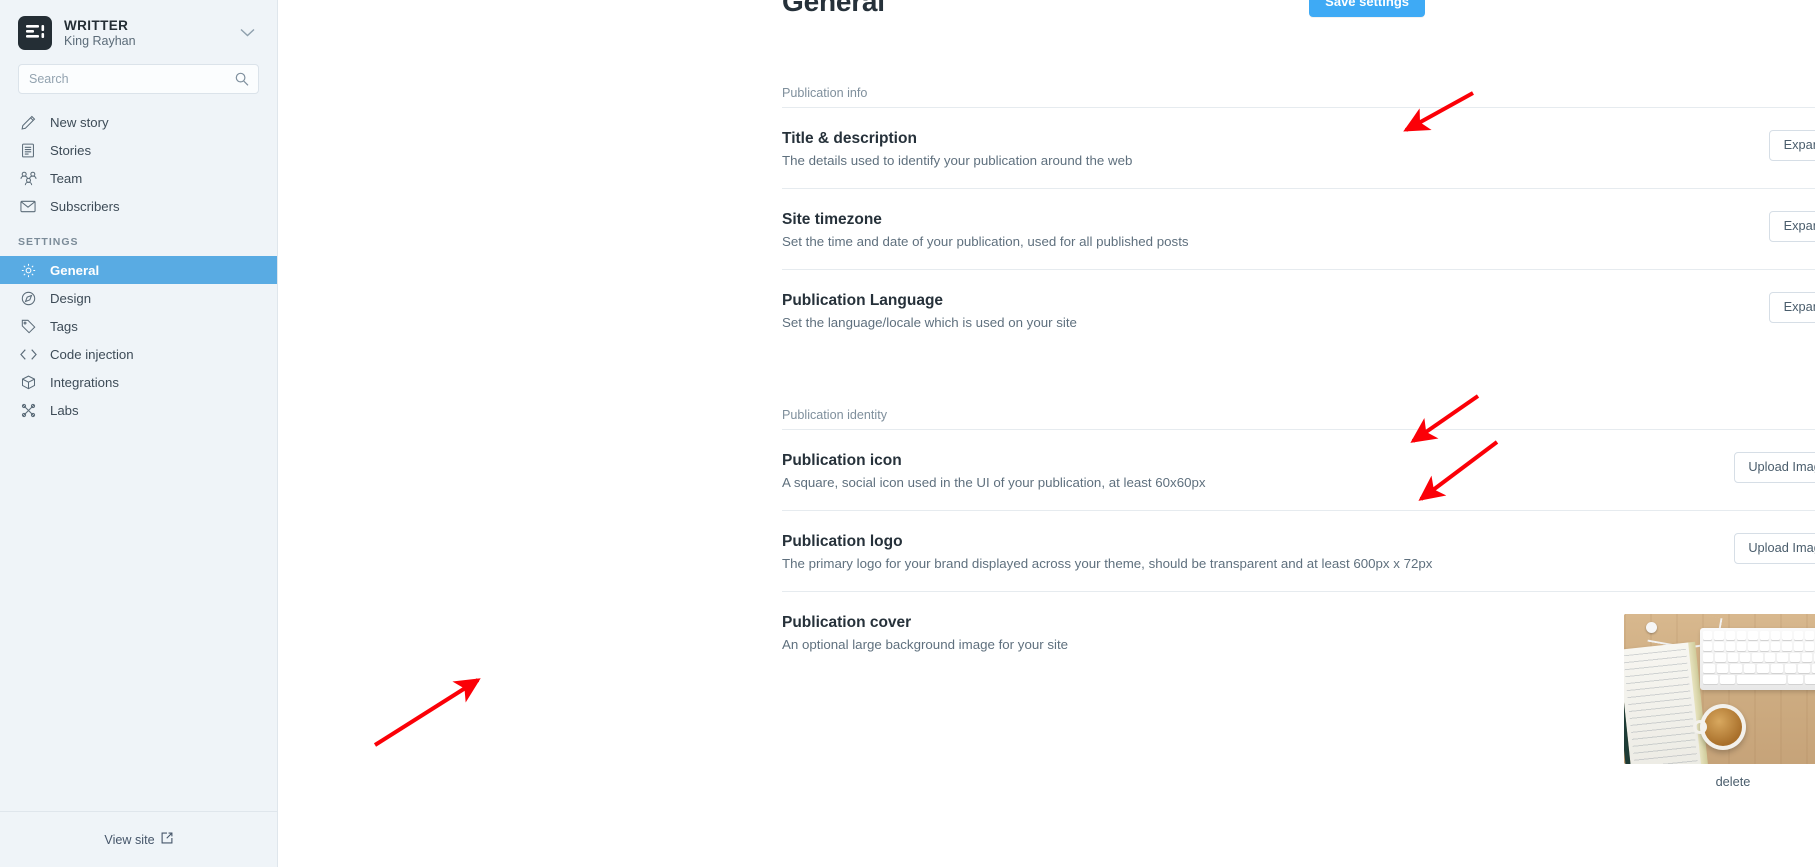 The width and height of the screenshot is (1815, 867). Describe the element at coordinates (28, 382) in the screenshot. I see `box-icon` at that location.